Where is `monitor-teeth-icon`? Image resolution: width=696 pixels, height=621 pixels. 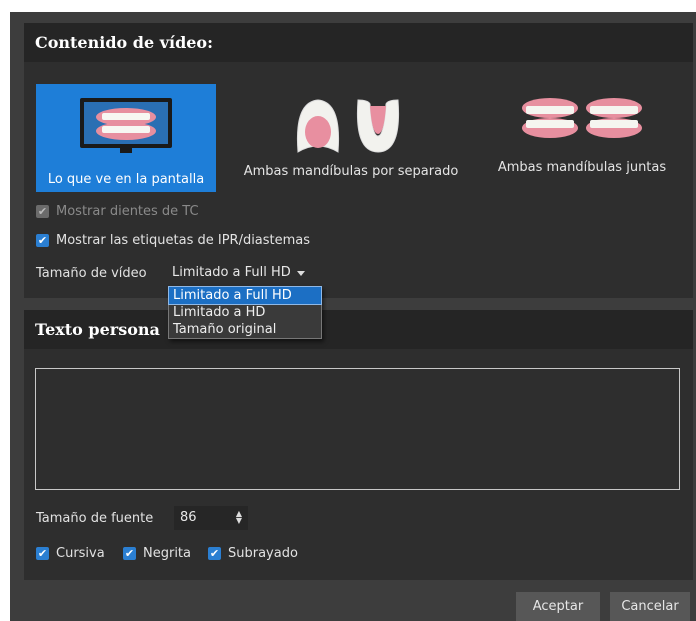 monitor-teeth-icon is located at coordinates (126, 125).